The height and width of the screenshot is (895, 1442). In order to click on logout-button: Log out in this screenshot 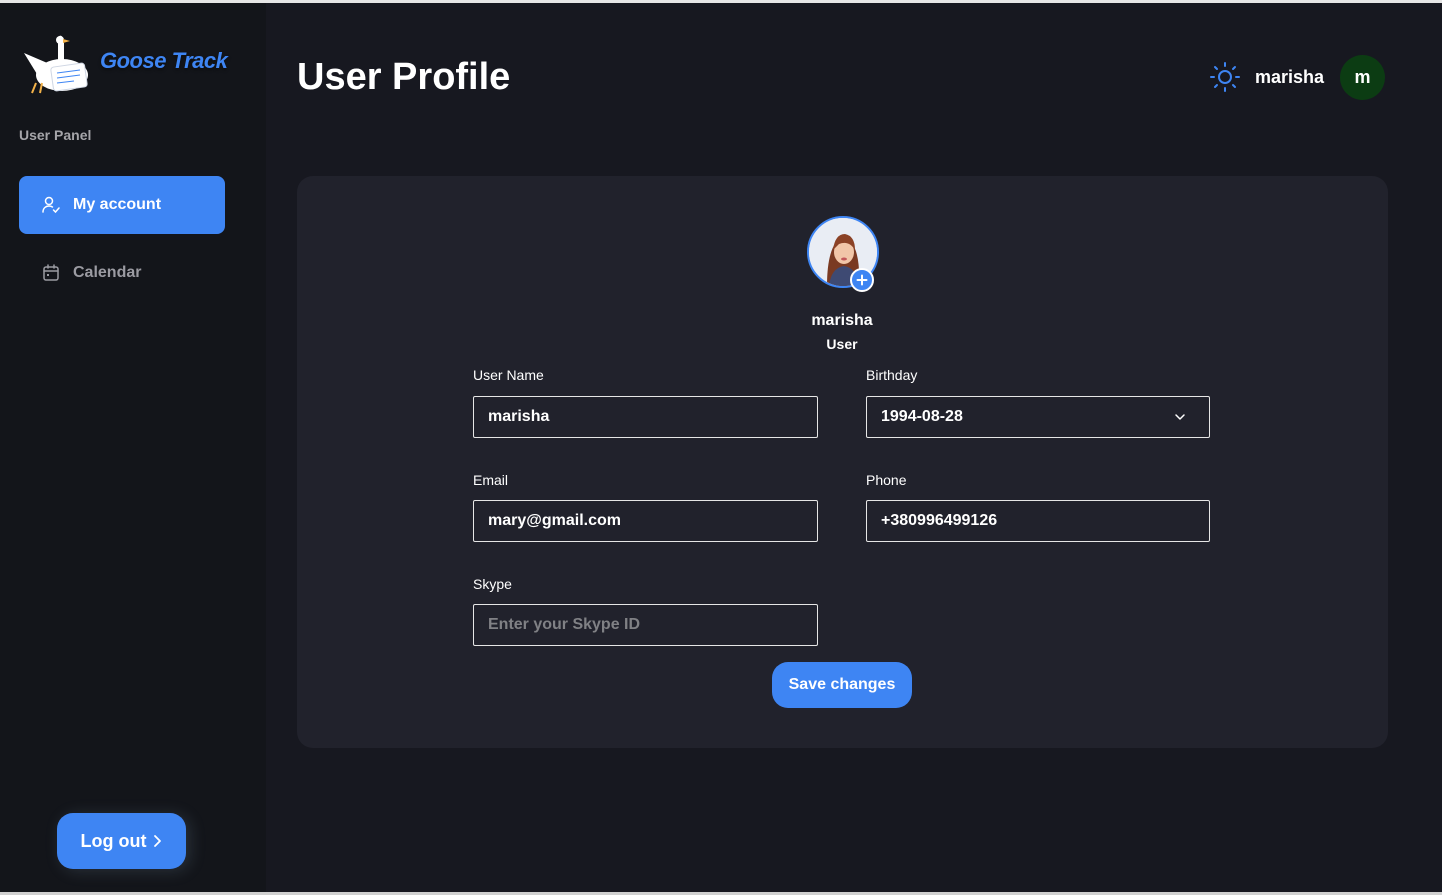, I will do `click(121, 841)`.